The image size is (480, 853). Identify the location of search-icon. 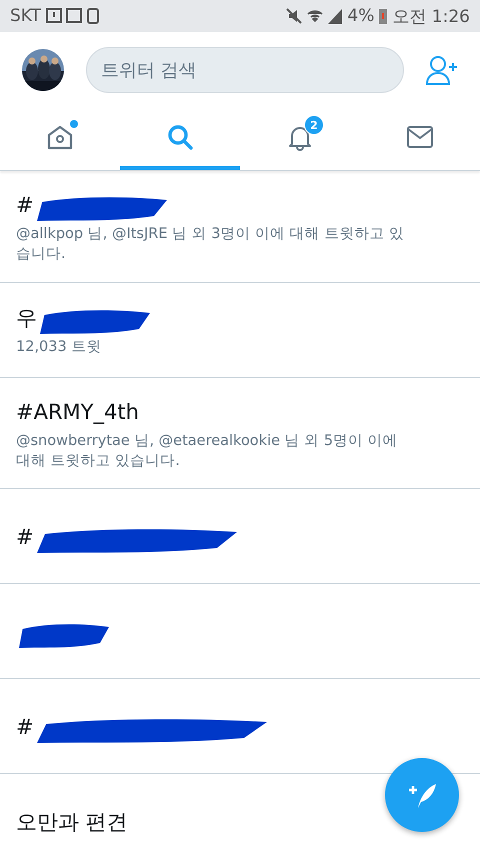
(180, 137).